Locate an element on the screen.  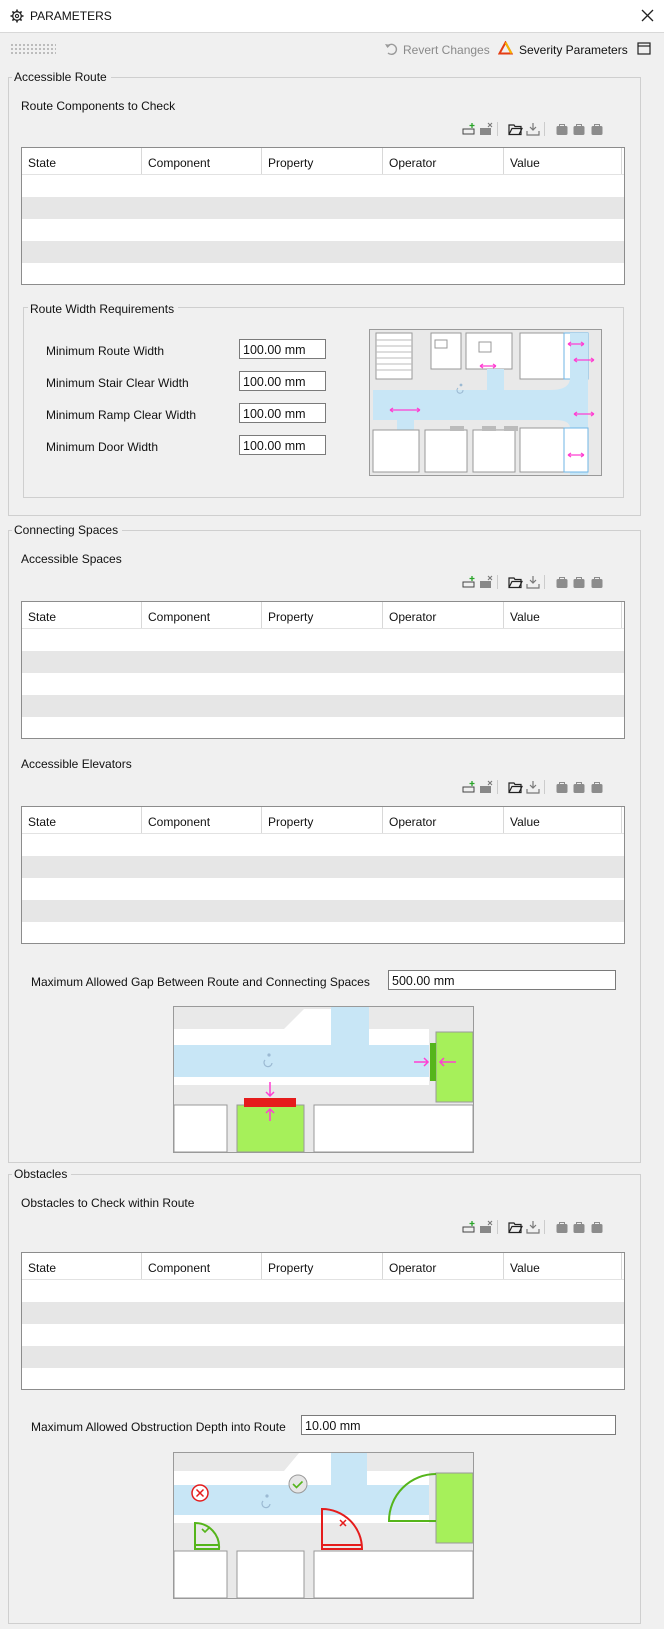
route-components-toolbar is located at coordinates (533, 130).